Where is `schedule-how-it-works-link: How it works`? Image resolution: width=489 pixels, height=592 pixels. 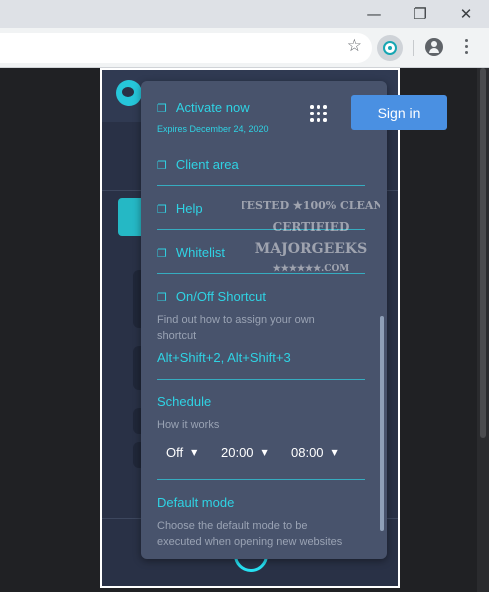
schedule-how-it-works-link: How it works is located at coordinates (188, 425).